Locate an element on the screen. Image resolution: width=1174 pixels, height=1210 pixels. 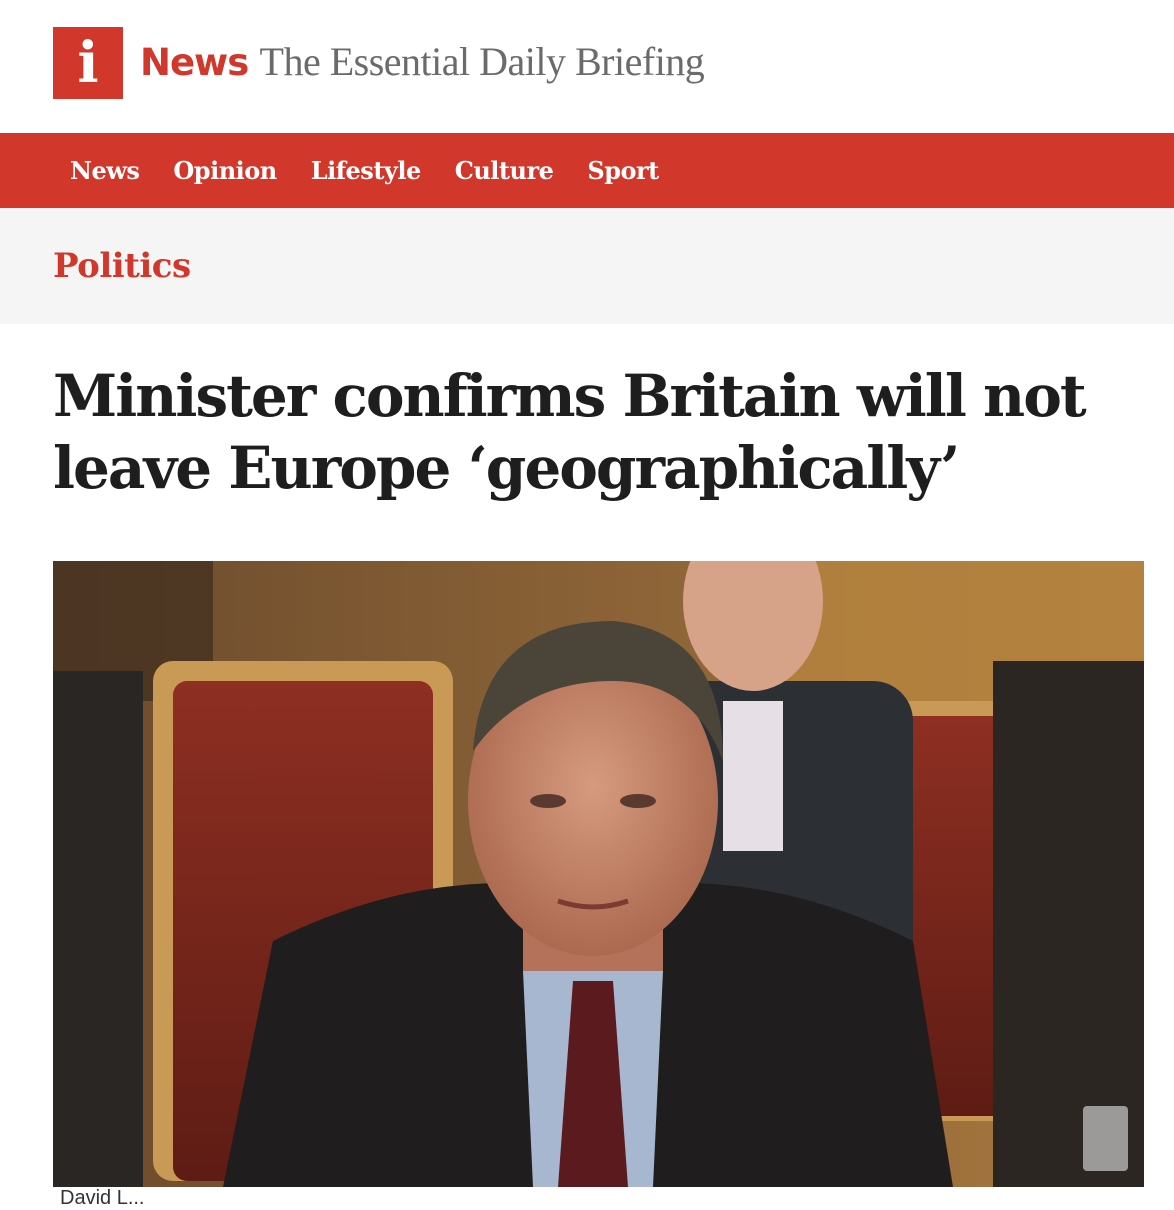
brand-tagline: The Essential Daily Briefing is located at coordinates (482, 61).